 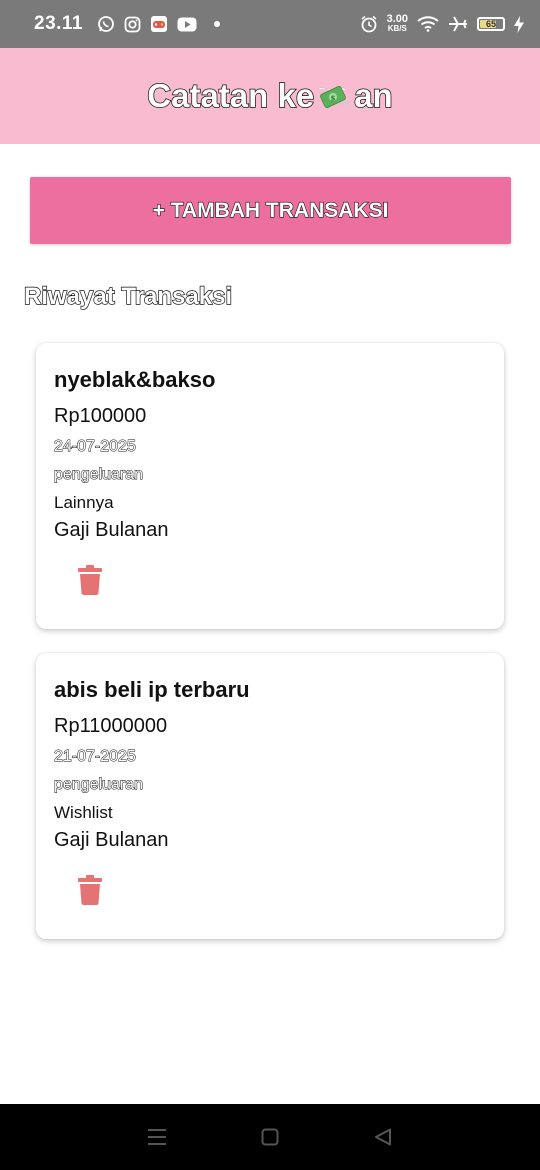 I want to click on notification-icons, so click(x=158, y=24).